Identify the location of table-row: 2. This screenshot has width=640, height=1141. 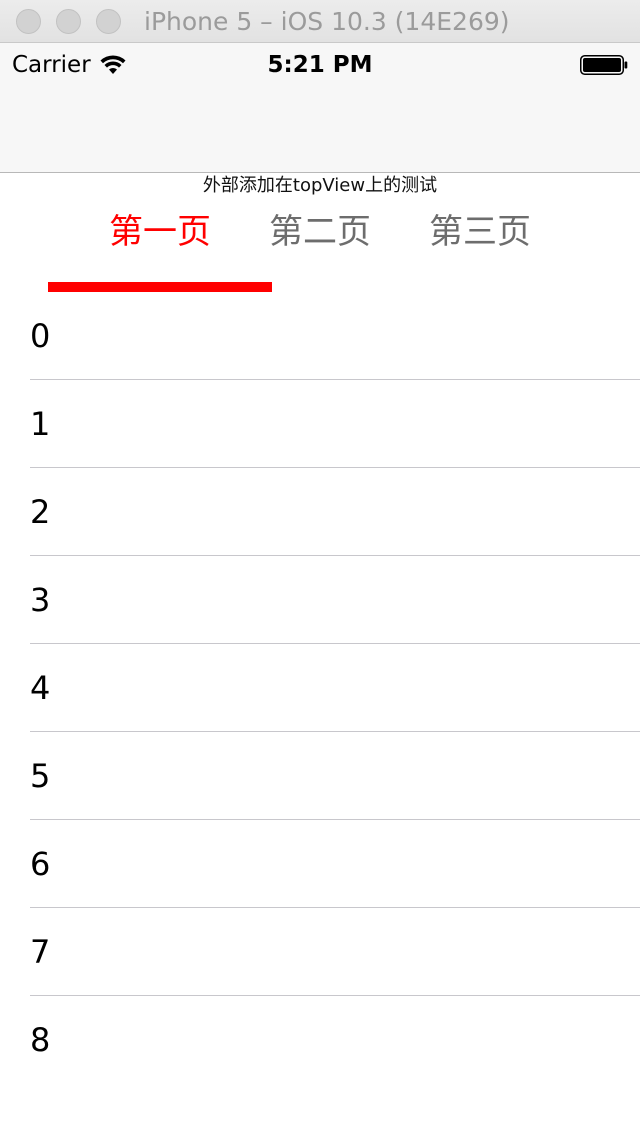
(320, 512).